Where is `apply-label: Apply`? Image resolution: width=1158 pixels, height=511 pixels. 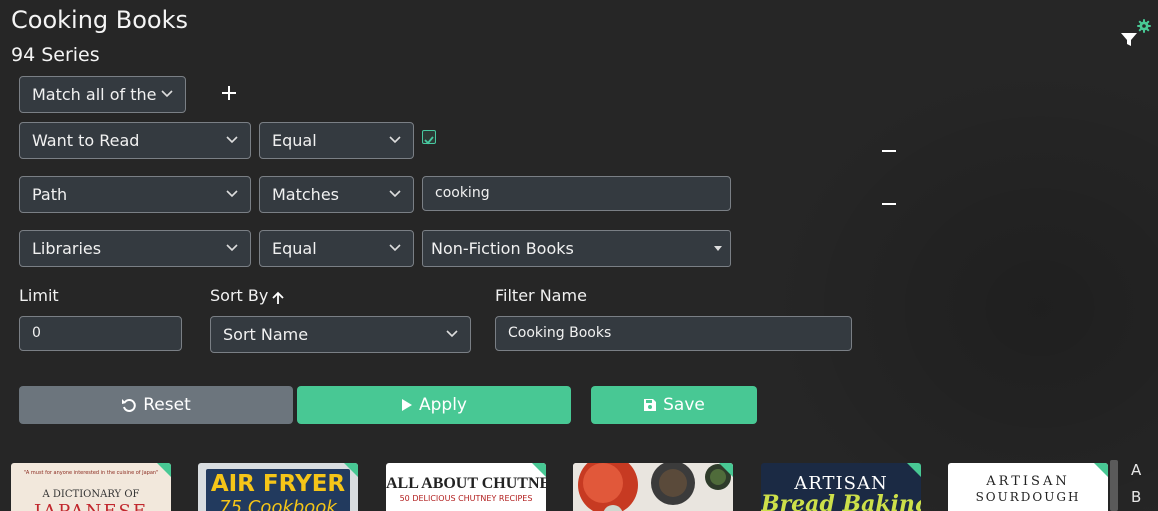 apply-label: Apply is located at coordinates (443, 405).